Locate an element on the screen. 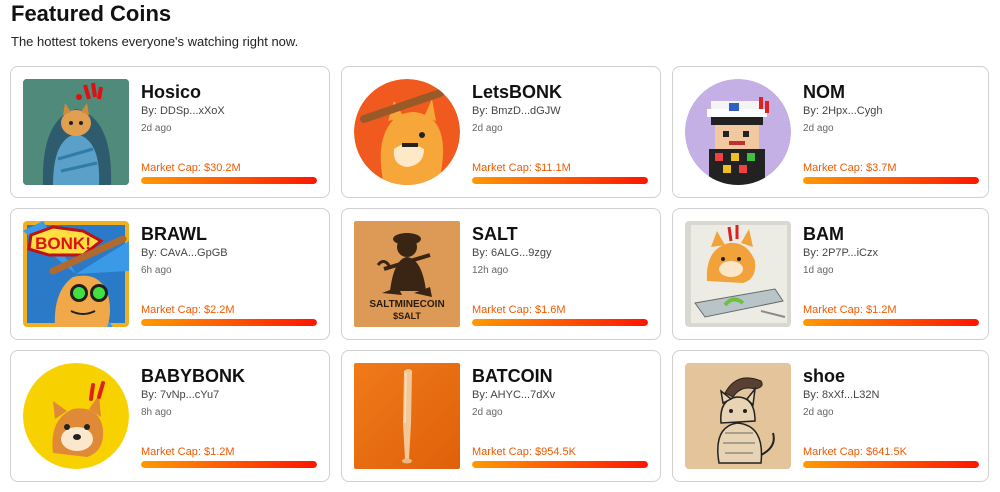 The image size is (1000, 492). coin-creator: By: DDSp...xXoX is located at coordinates (183, 111).